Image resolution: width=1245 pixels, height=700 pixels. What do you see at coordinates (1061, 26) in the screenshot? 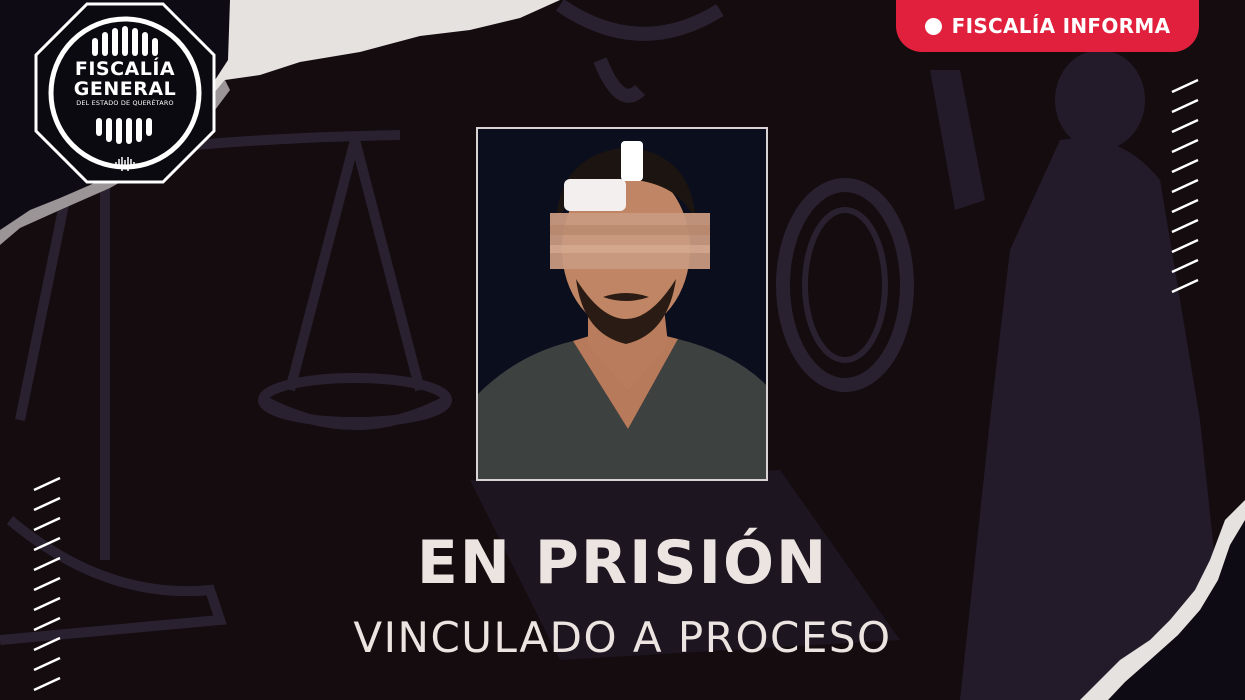
I see `badge-label: FISCALÍA INFORMA` at bounding box center [1061, 26].